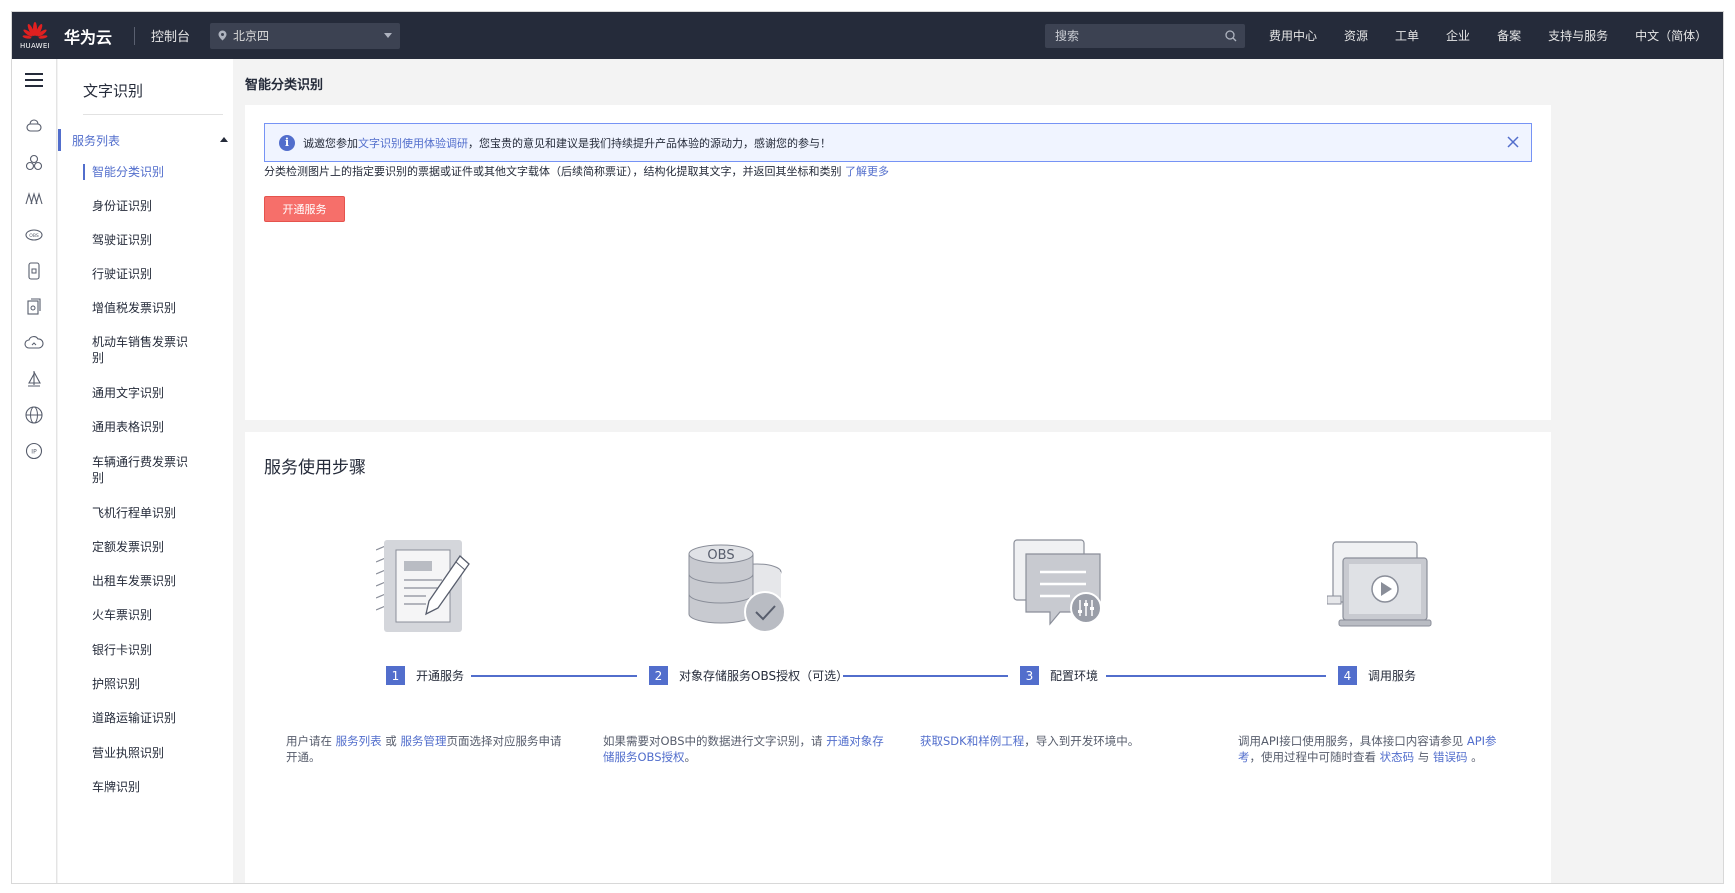  I want to click on search-box, so click(1145, 36).